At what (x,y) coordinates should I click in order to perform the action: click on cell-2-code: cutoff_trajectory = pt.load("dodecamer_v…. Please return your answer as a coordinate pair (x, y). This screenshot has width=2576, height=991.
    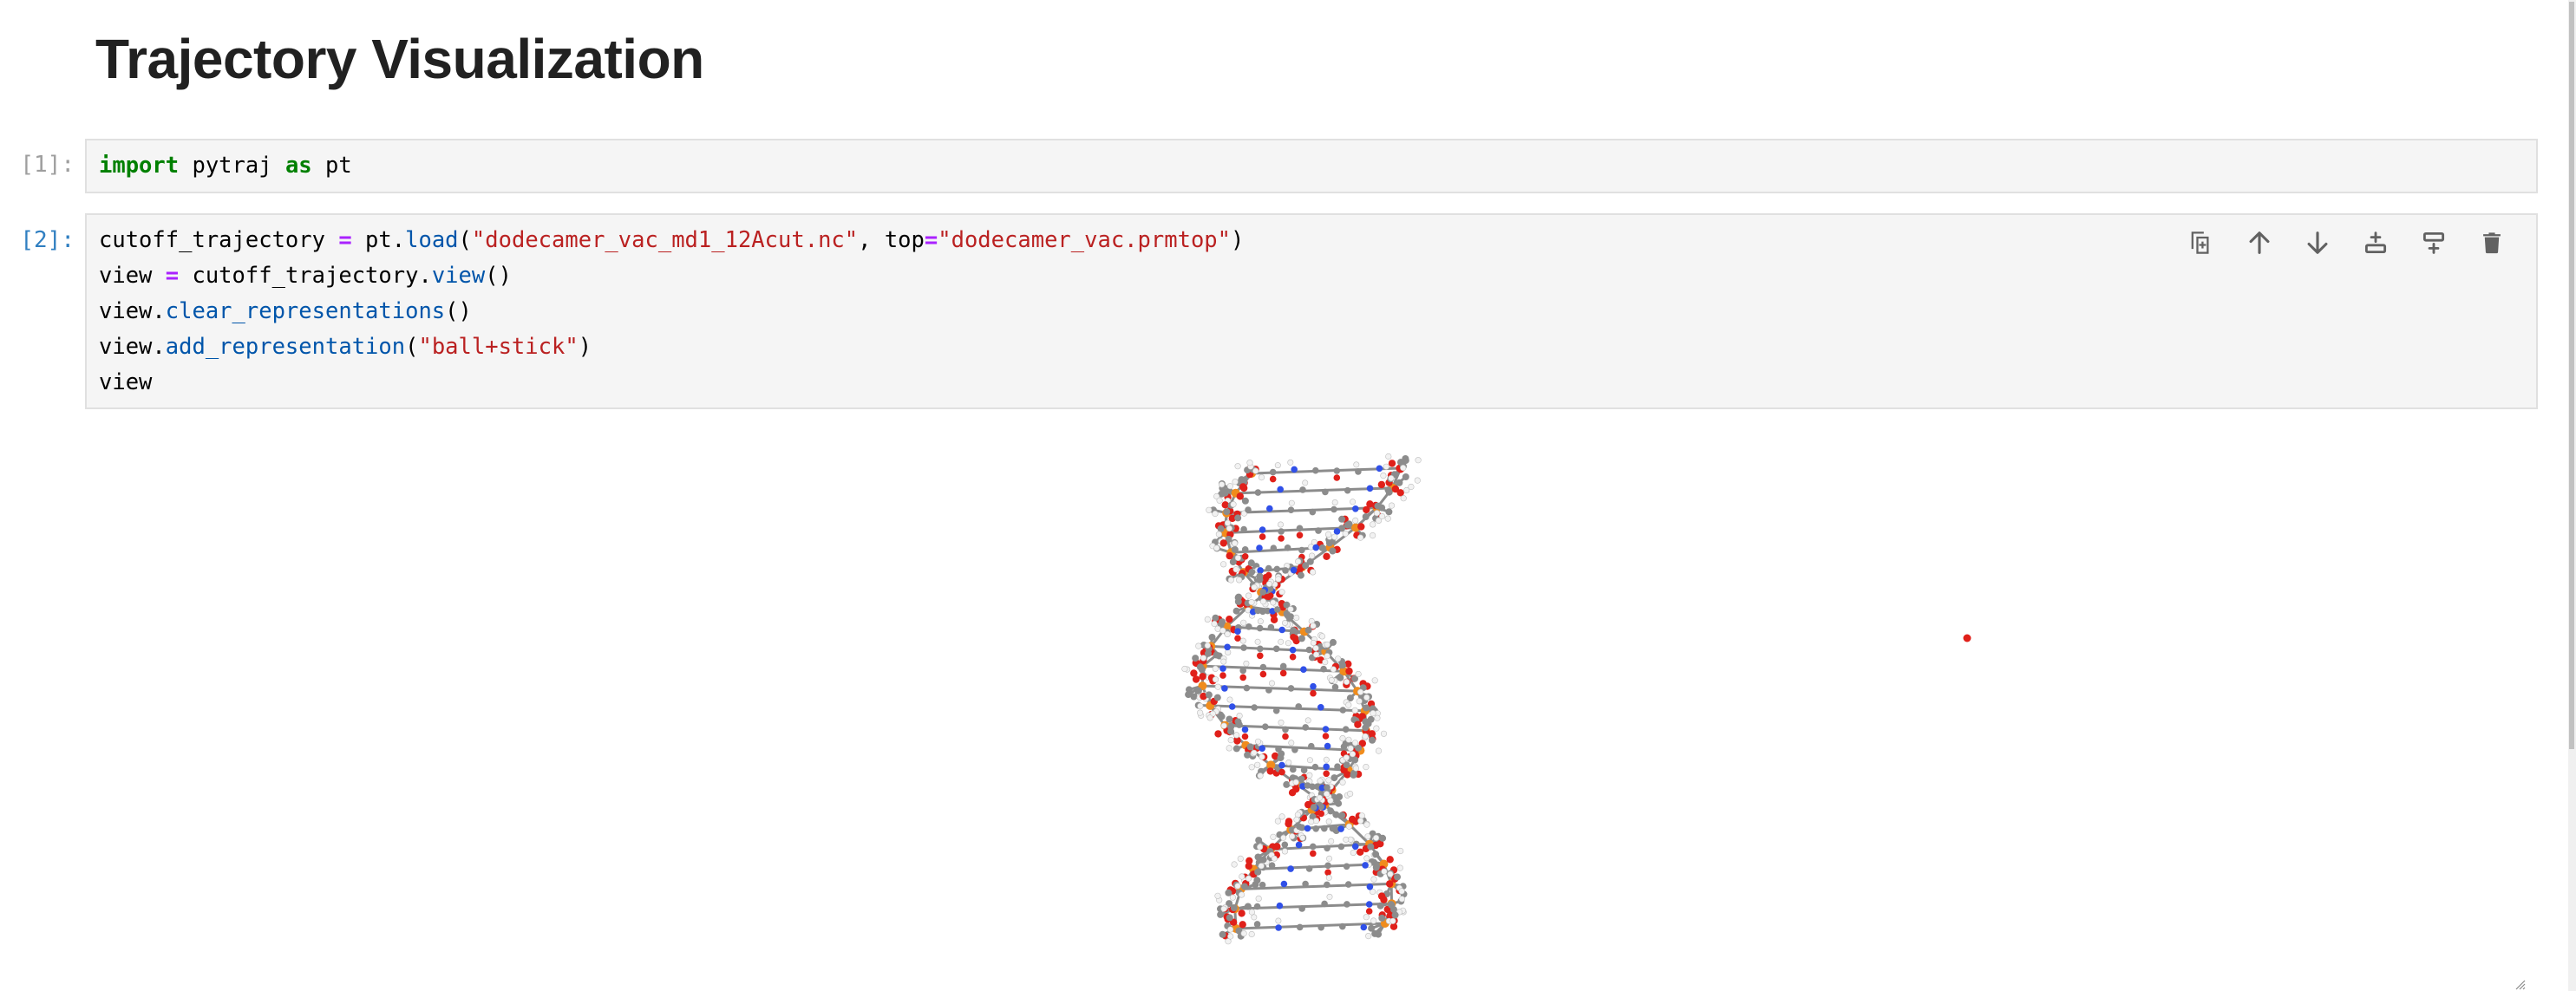
    Looking at the image, I should click on (671, 312).